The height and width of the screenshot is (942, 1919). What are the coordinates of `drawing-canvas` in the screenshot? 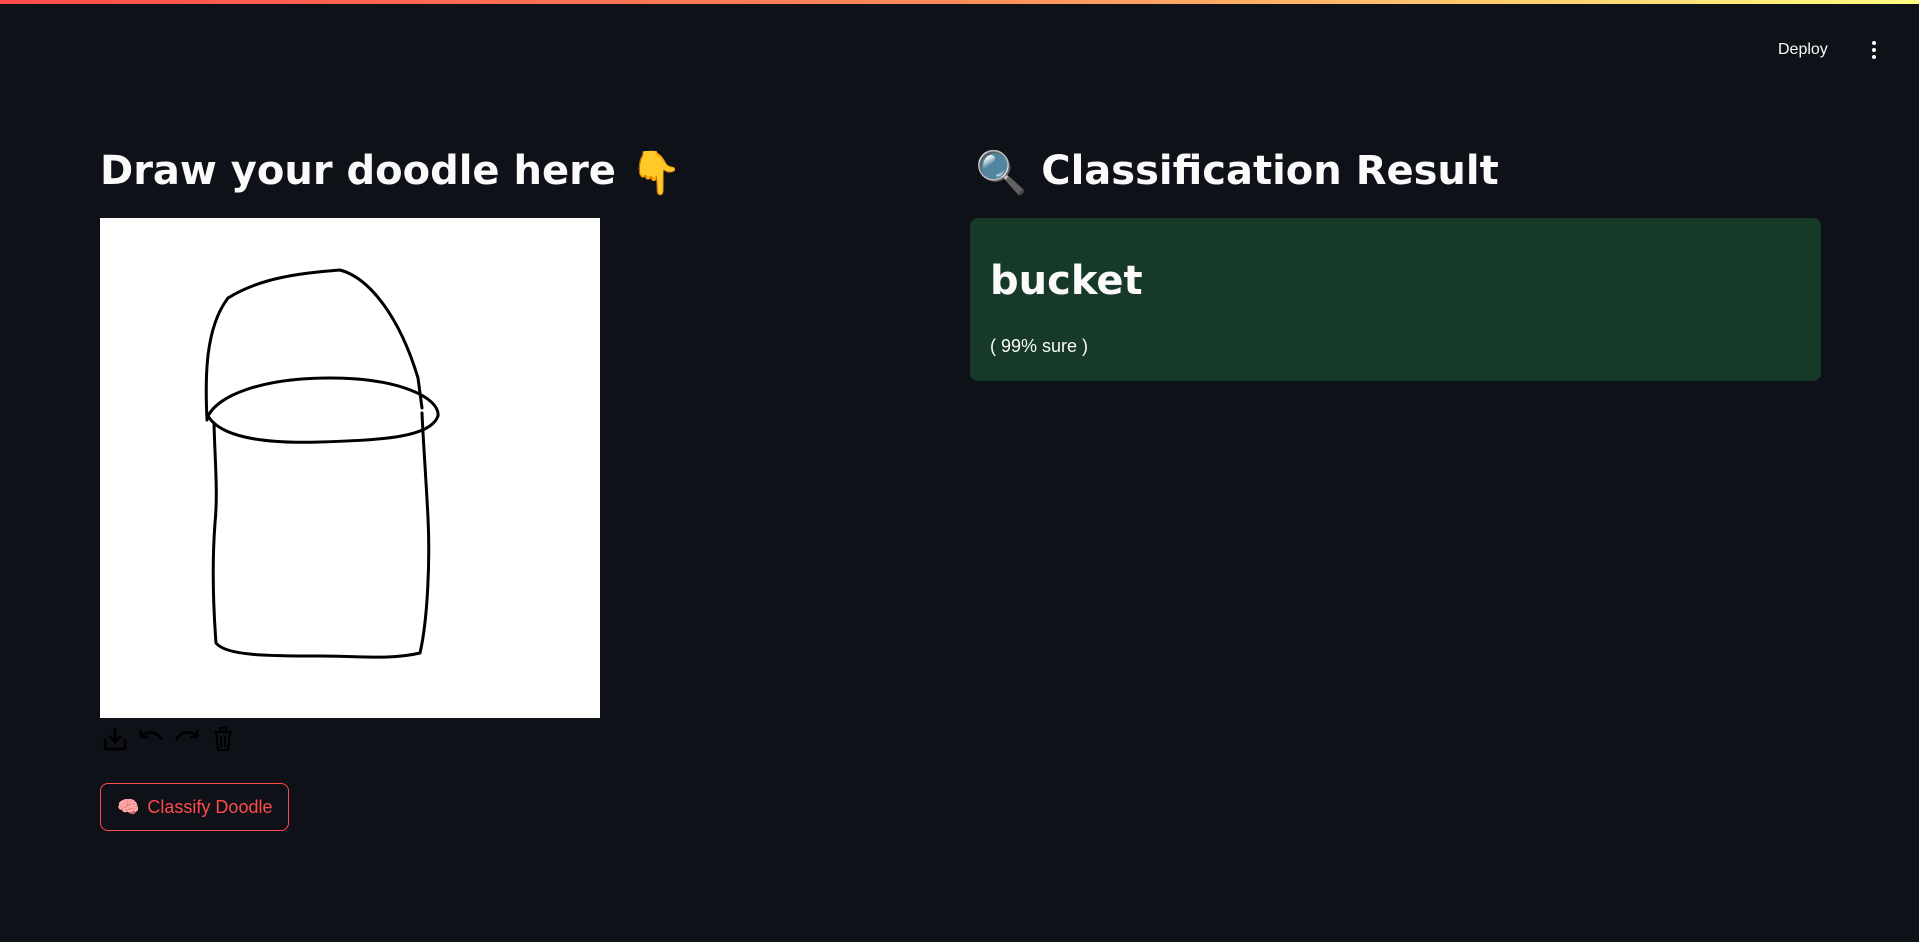 It's located at (350, 468).